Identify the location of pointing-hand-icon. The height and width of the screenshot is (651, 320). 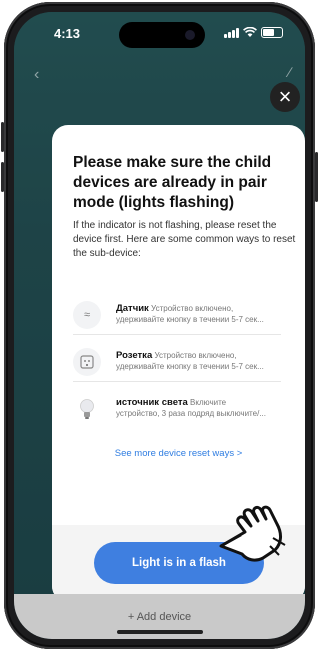
(252, 533).